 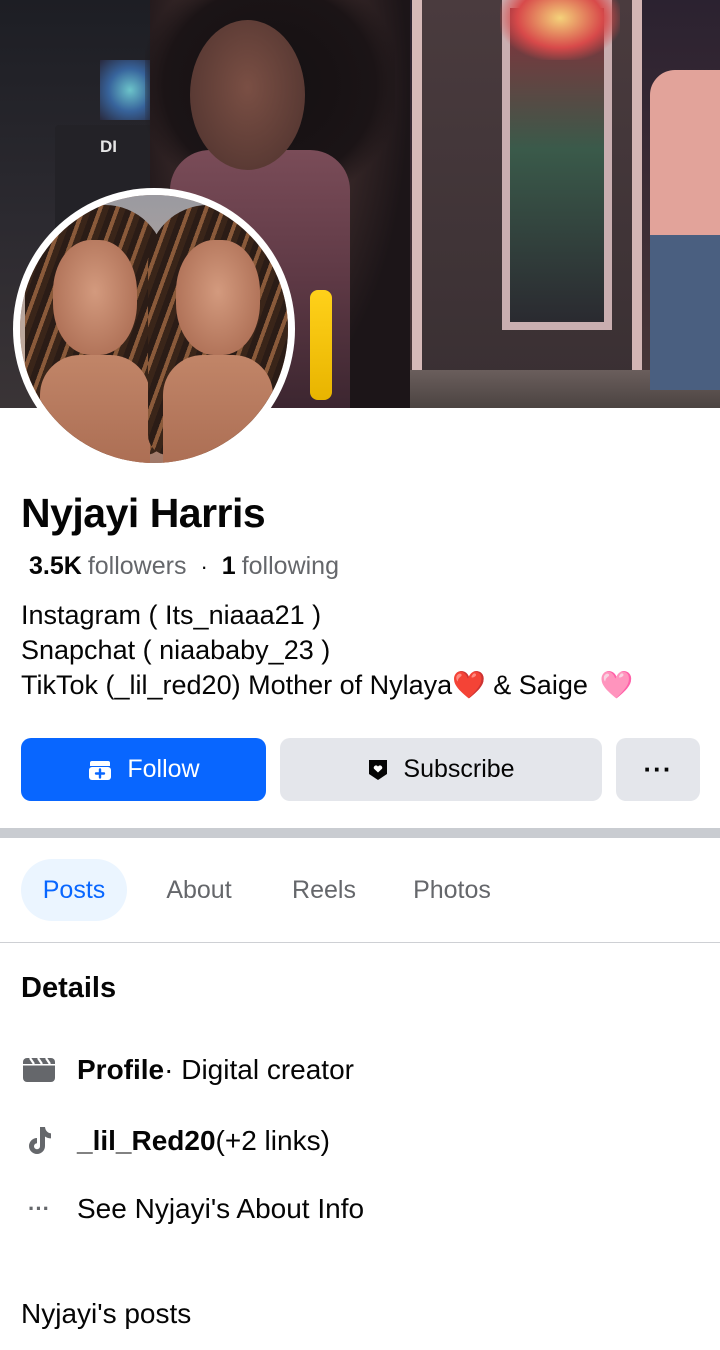 What do you see at coordinates (74, 890) in the screenshot?
I see `tab-posts: Posts` at bounding box center [74, 890].